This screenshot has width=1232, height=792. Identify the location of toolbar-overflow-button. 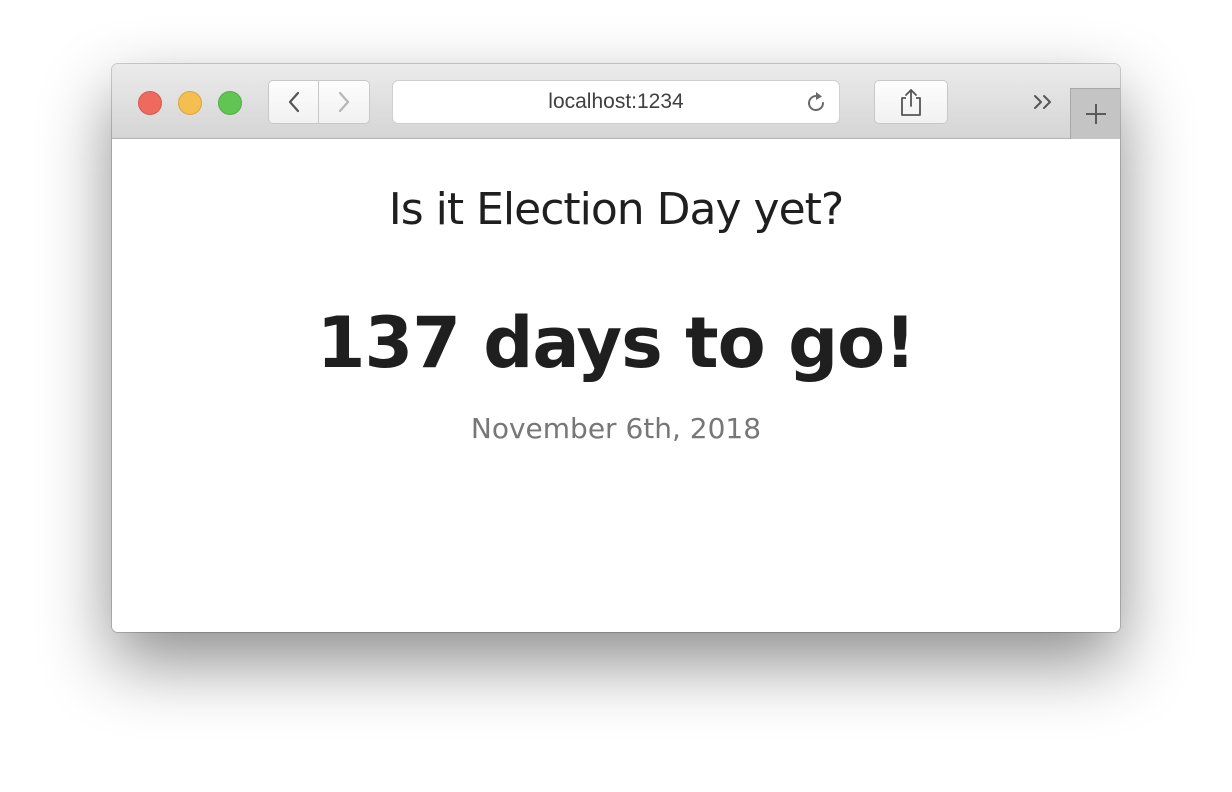
(1044, 102).